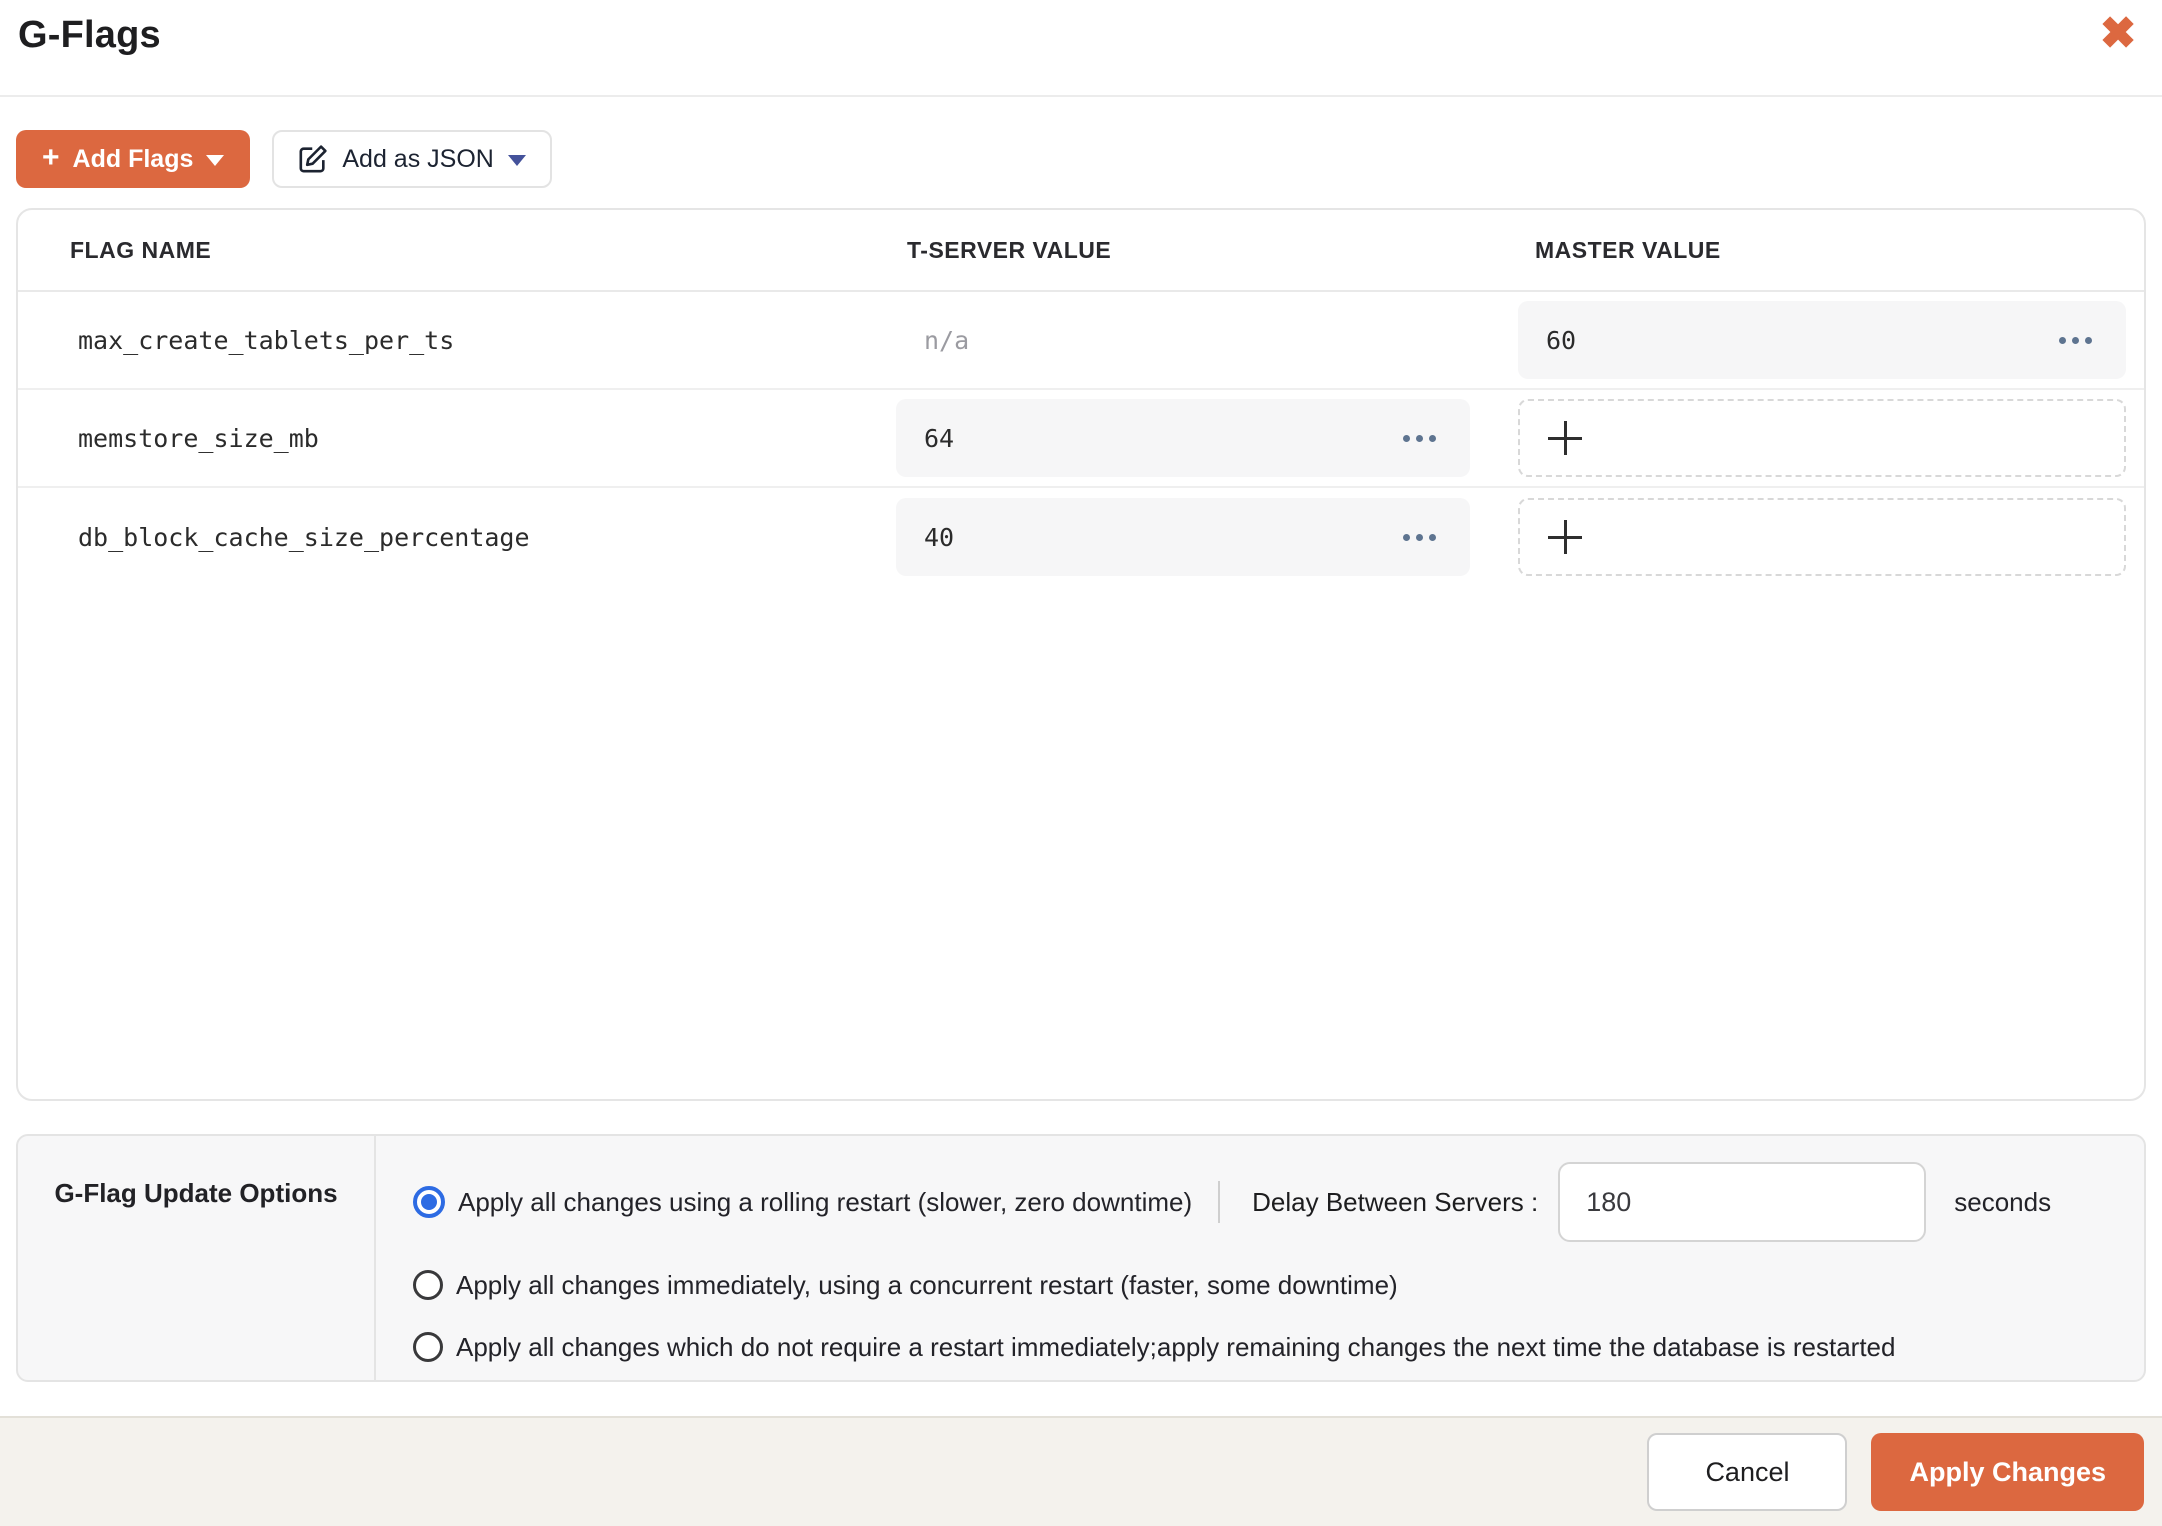 The height and width of the screenshot is (1526, 2162). I want to click on master-value: 60, so click(1561, 340).